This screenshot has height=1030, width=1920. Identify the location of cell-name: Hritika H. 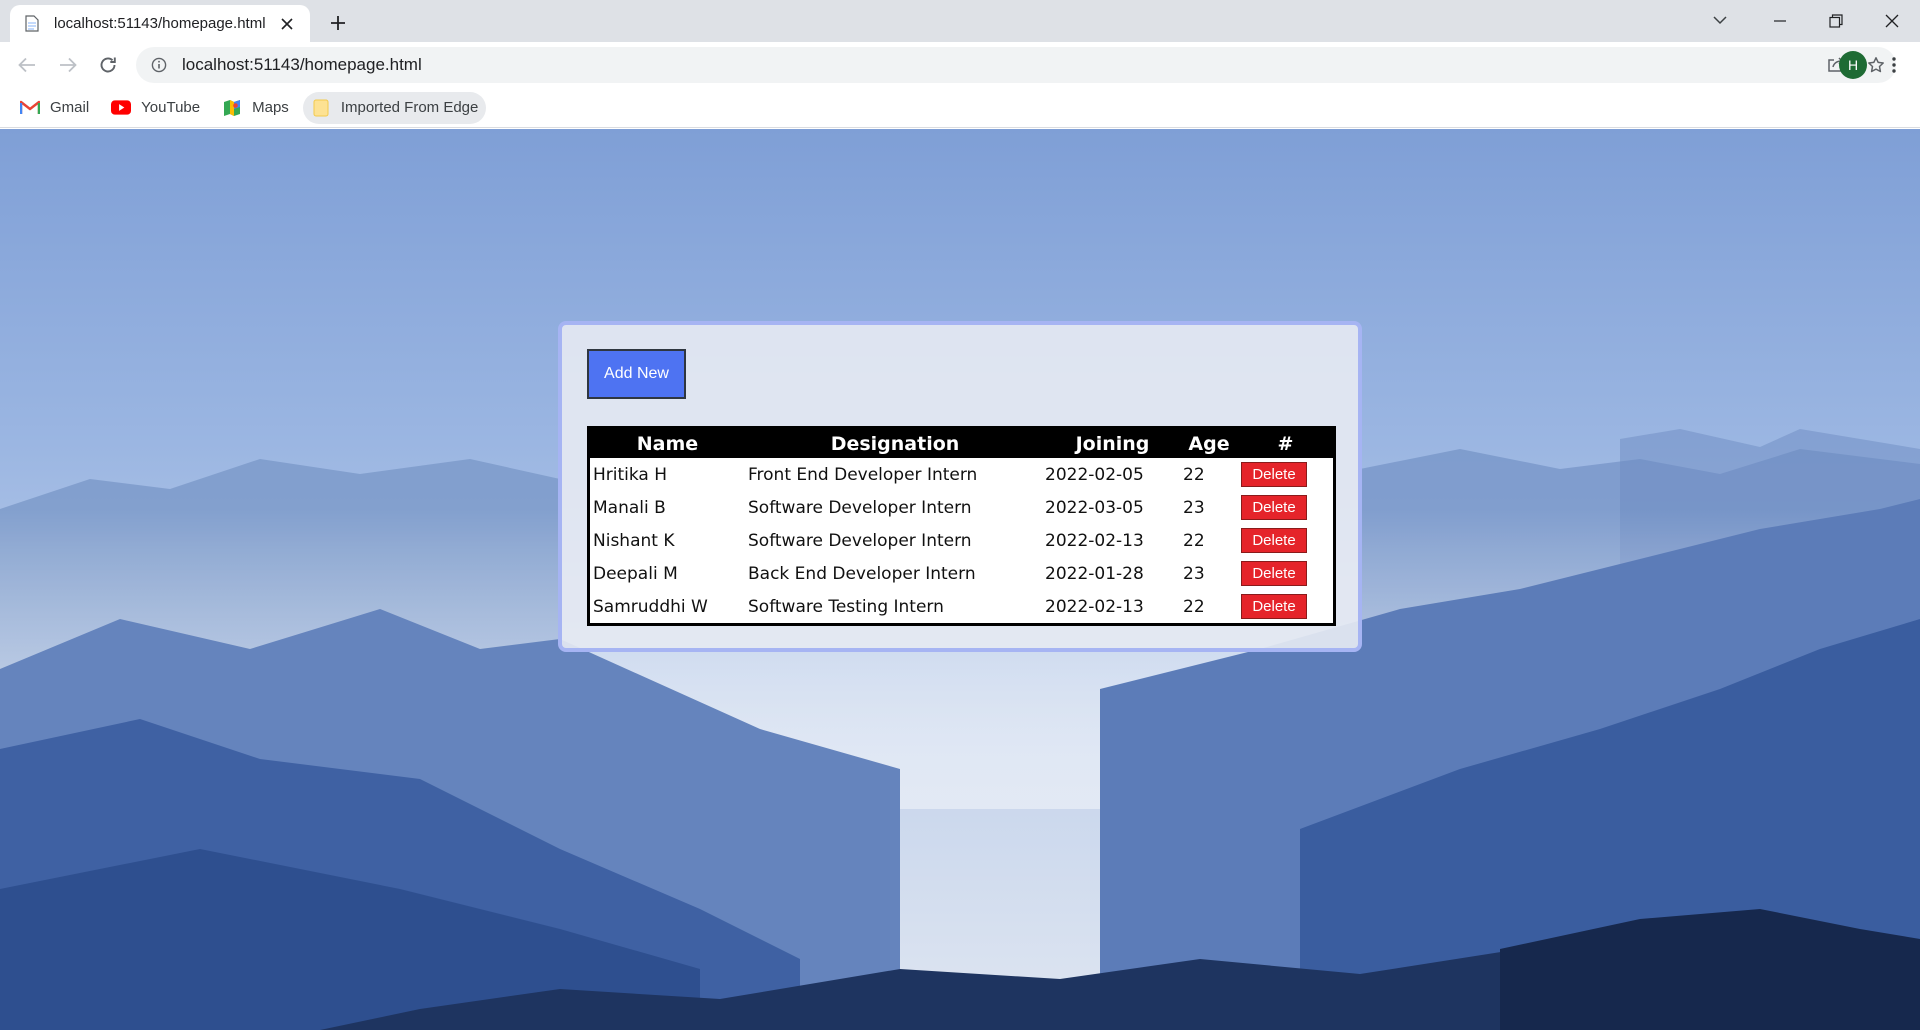
(630, 474).